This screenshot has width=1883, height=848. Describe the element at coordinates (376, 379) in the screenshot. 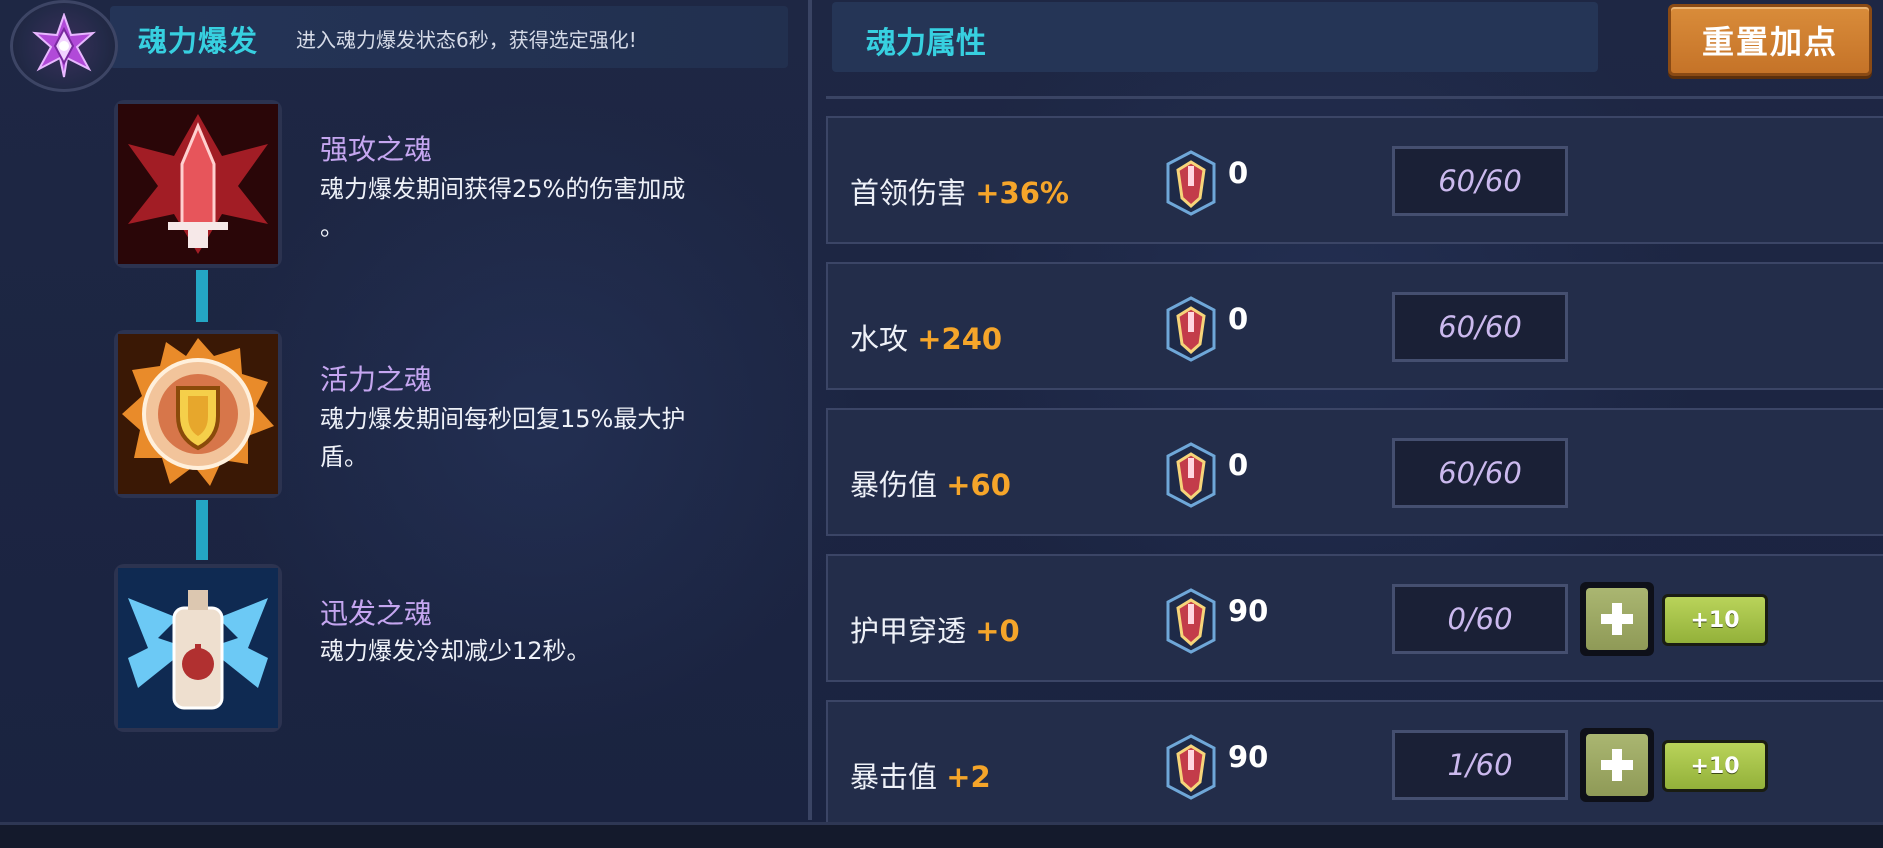

I see `skill-name: 活力之魂` at that location.